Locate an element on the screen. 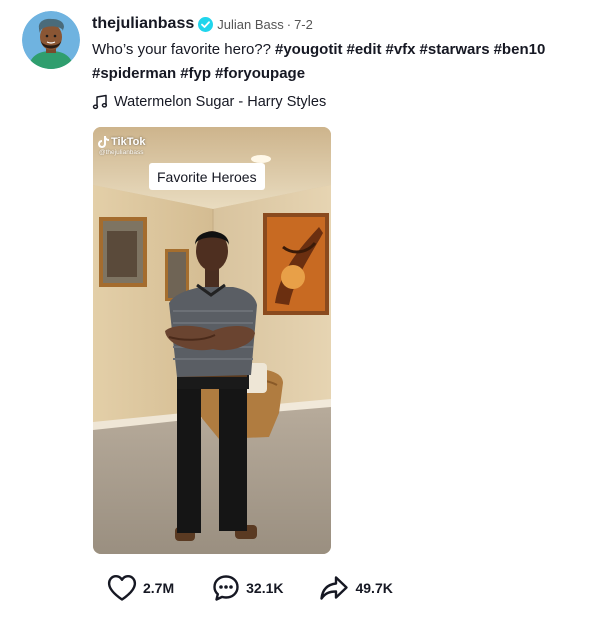  hashtag-link: #fyp is located at coordinates (195, 73).